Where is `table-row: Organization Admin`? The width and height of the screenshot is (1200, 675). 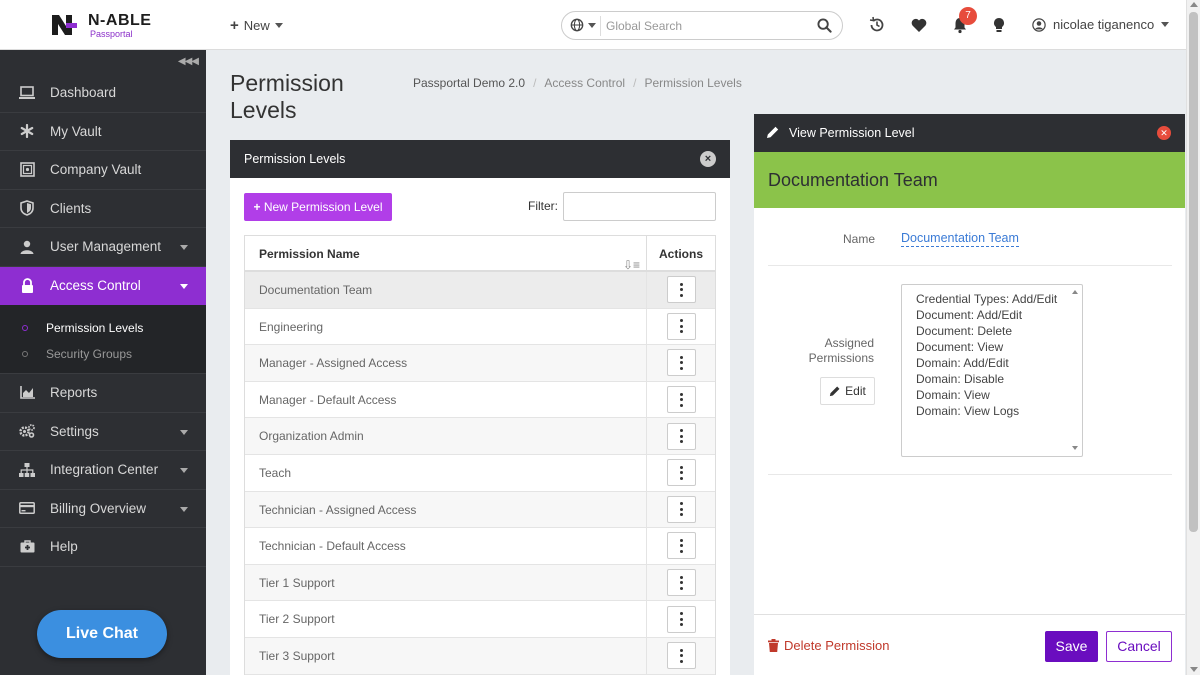
table-row: Organization Admin is located at coordinates (480, 436).